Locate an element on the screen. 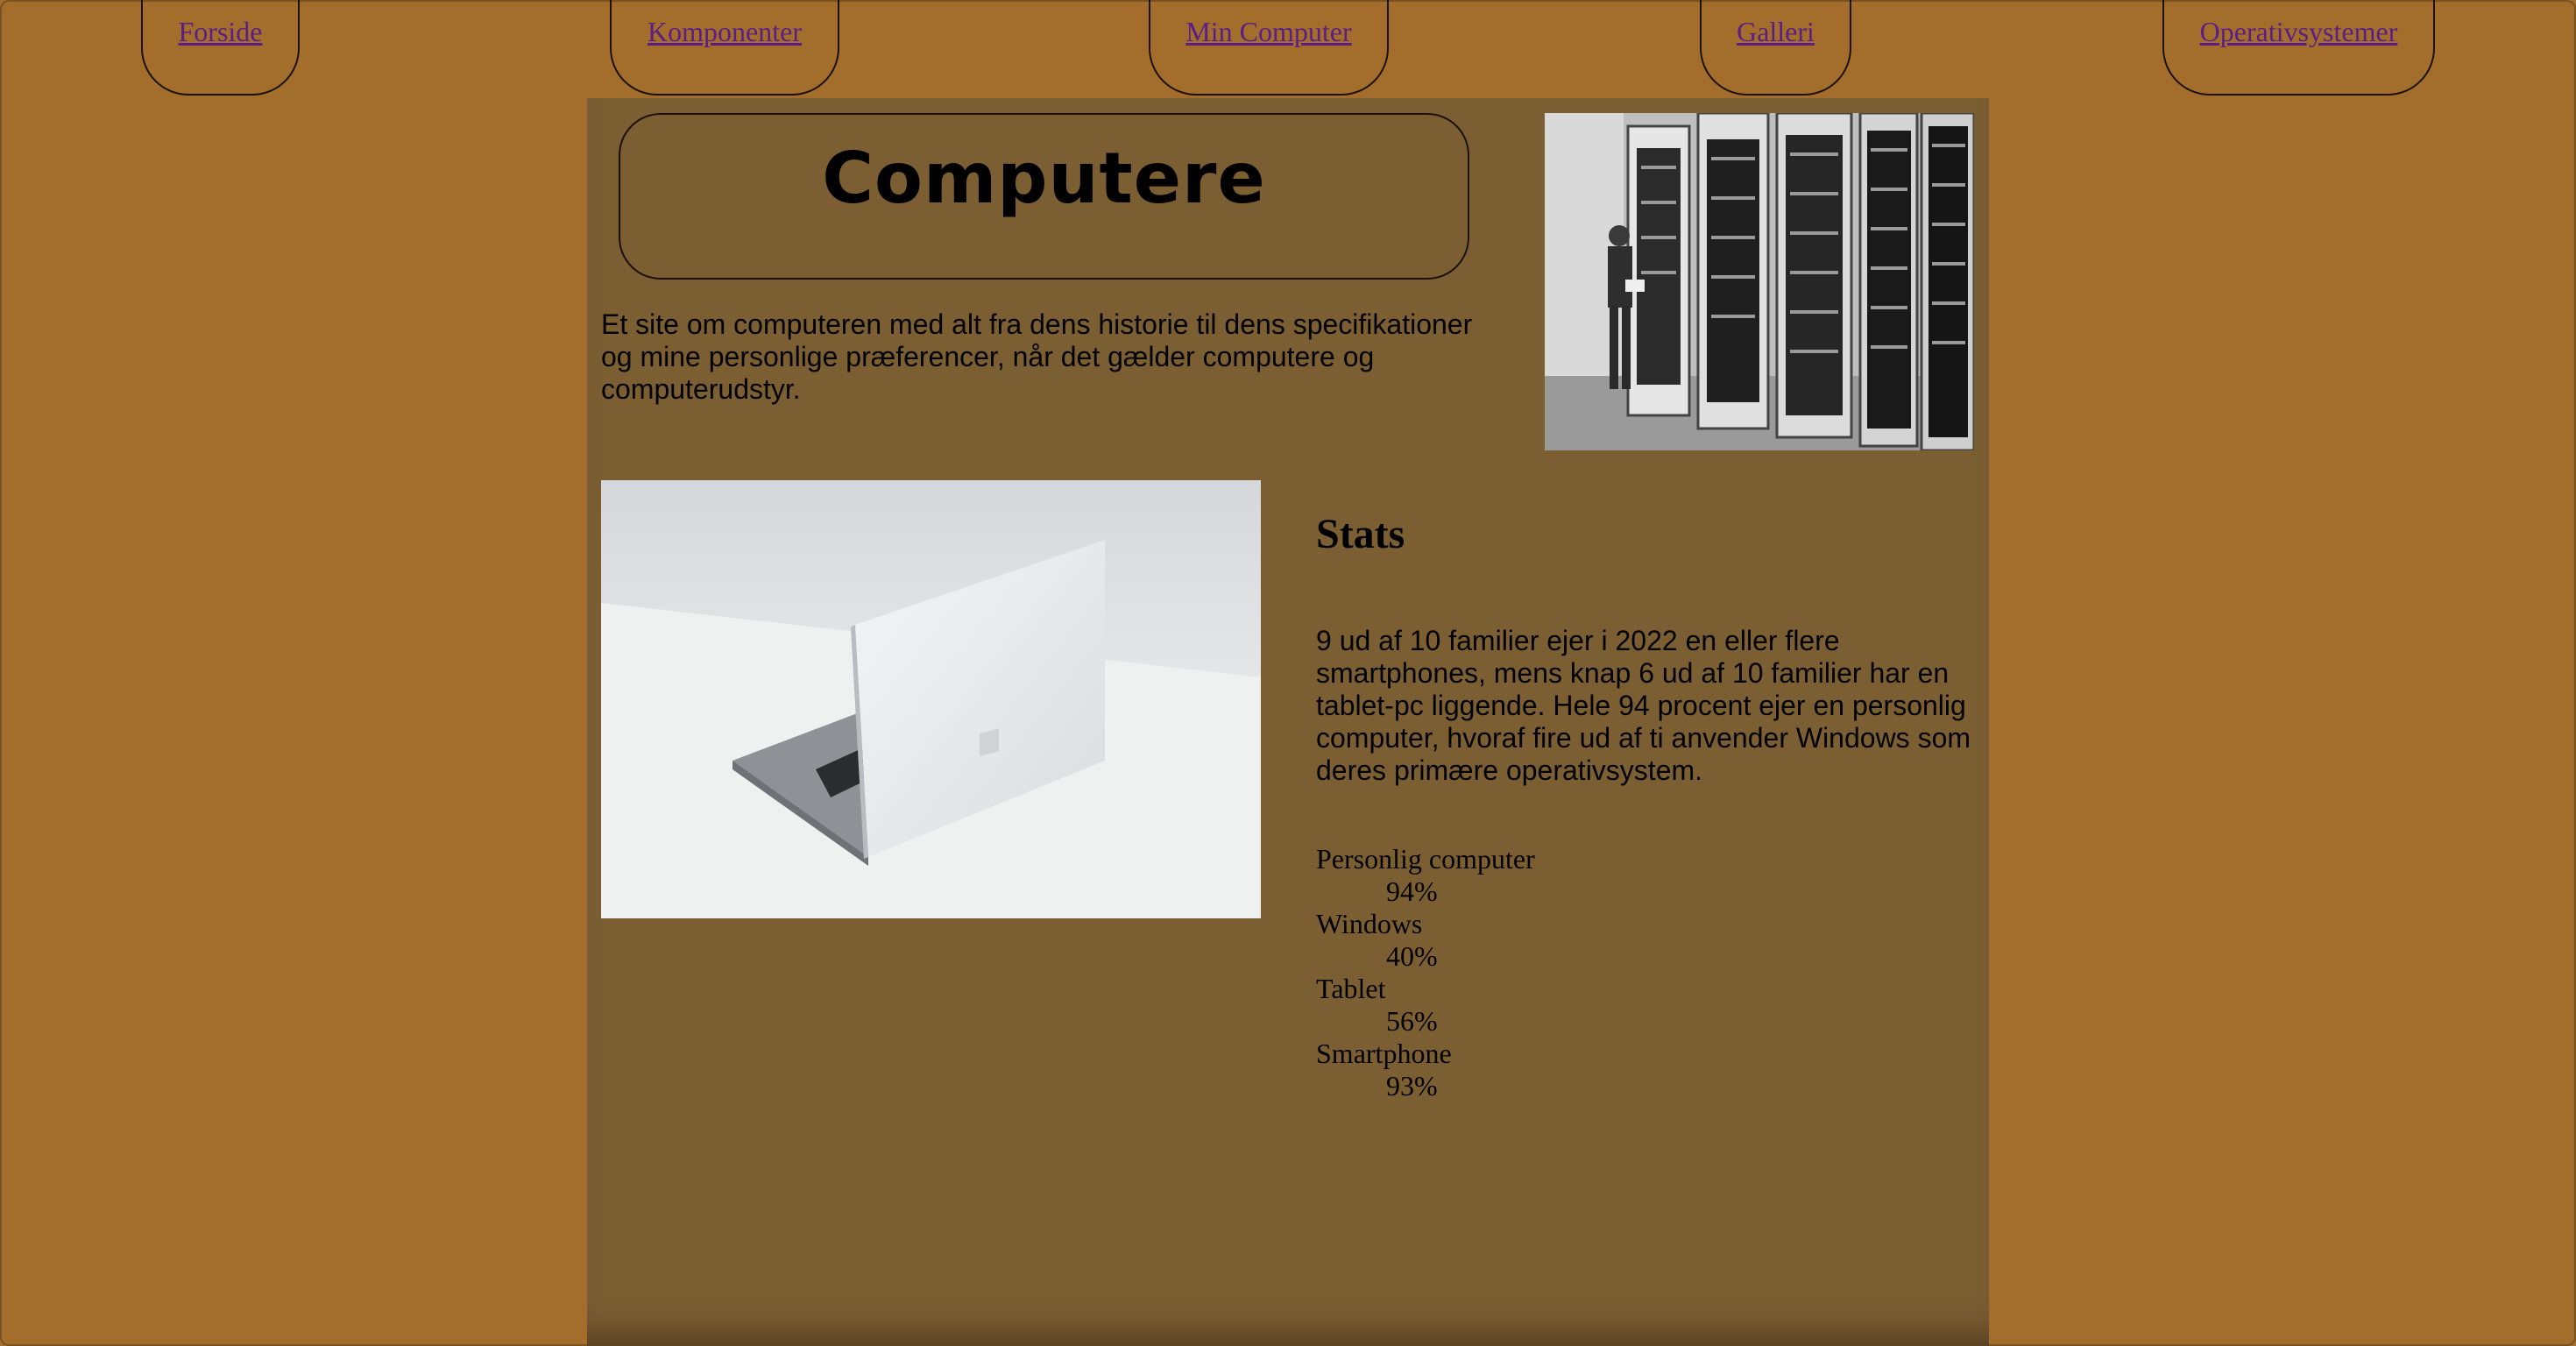 This screenshot has width=2576, height=1346. page-title-box: Computere is located at coordinates (1044, 196).